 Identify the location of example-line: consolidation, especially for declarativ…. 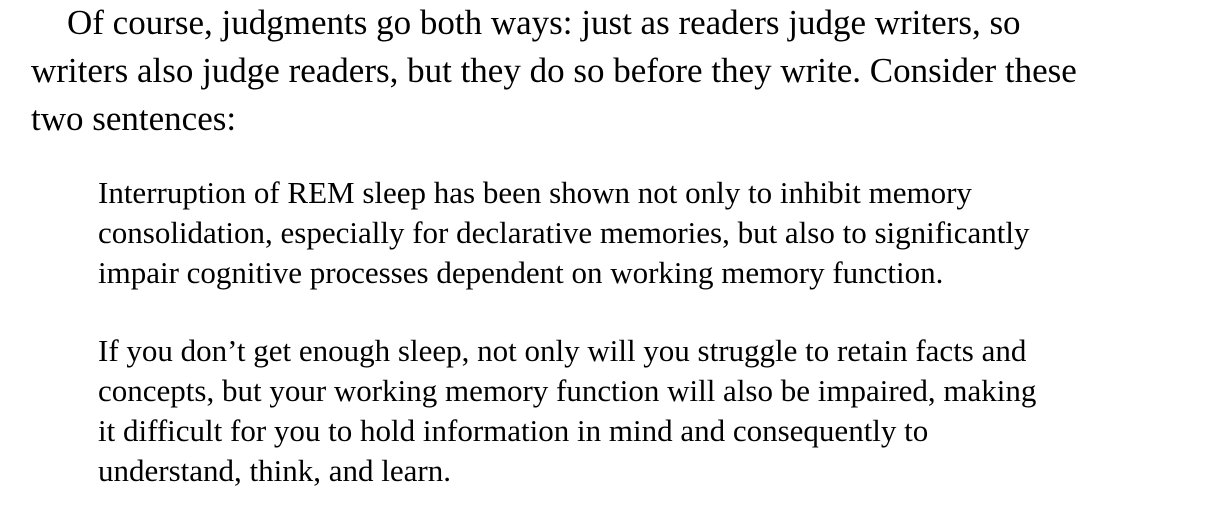
(564, 232).